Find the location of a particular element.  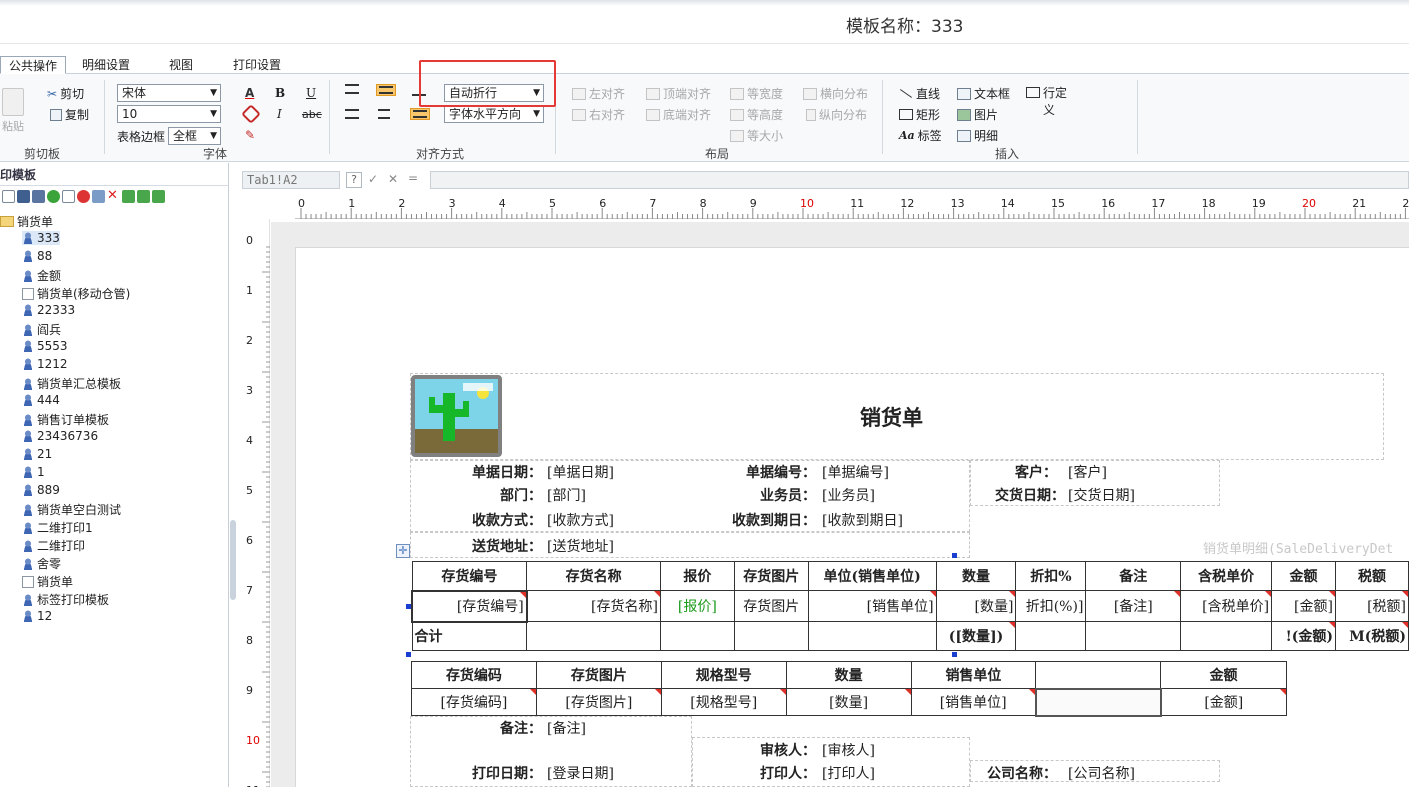

customer-field: [客户] is located at coordinates (1087, 472).